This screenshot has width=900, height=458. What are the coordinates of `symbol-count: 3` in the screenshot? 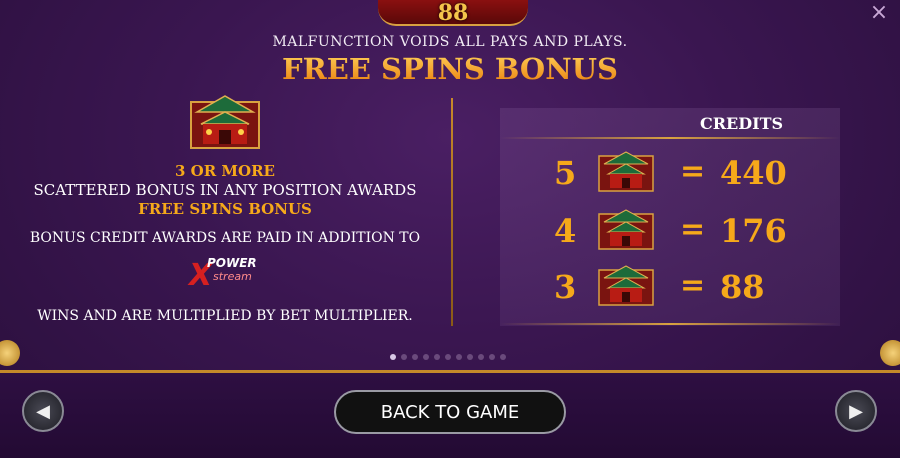 It's located at (565, 287).